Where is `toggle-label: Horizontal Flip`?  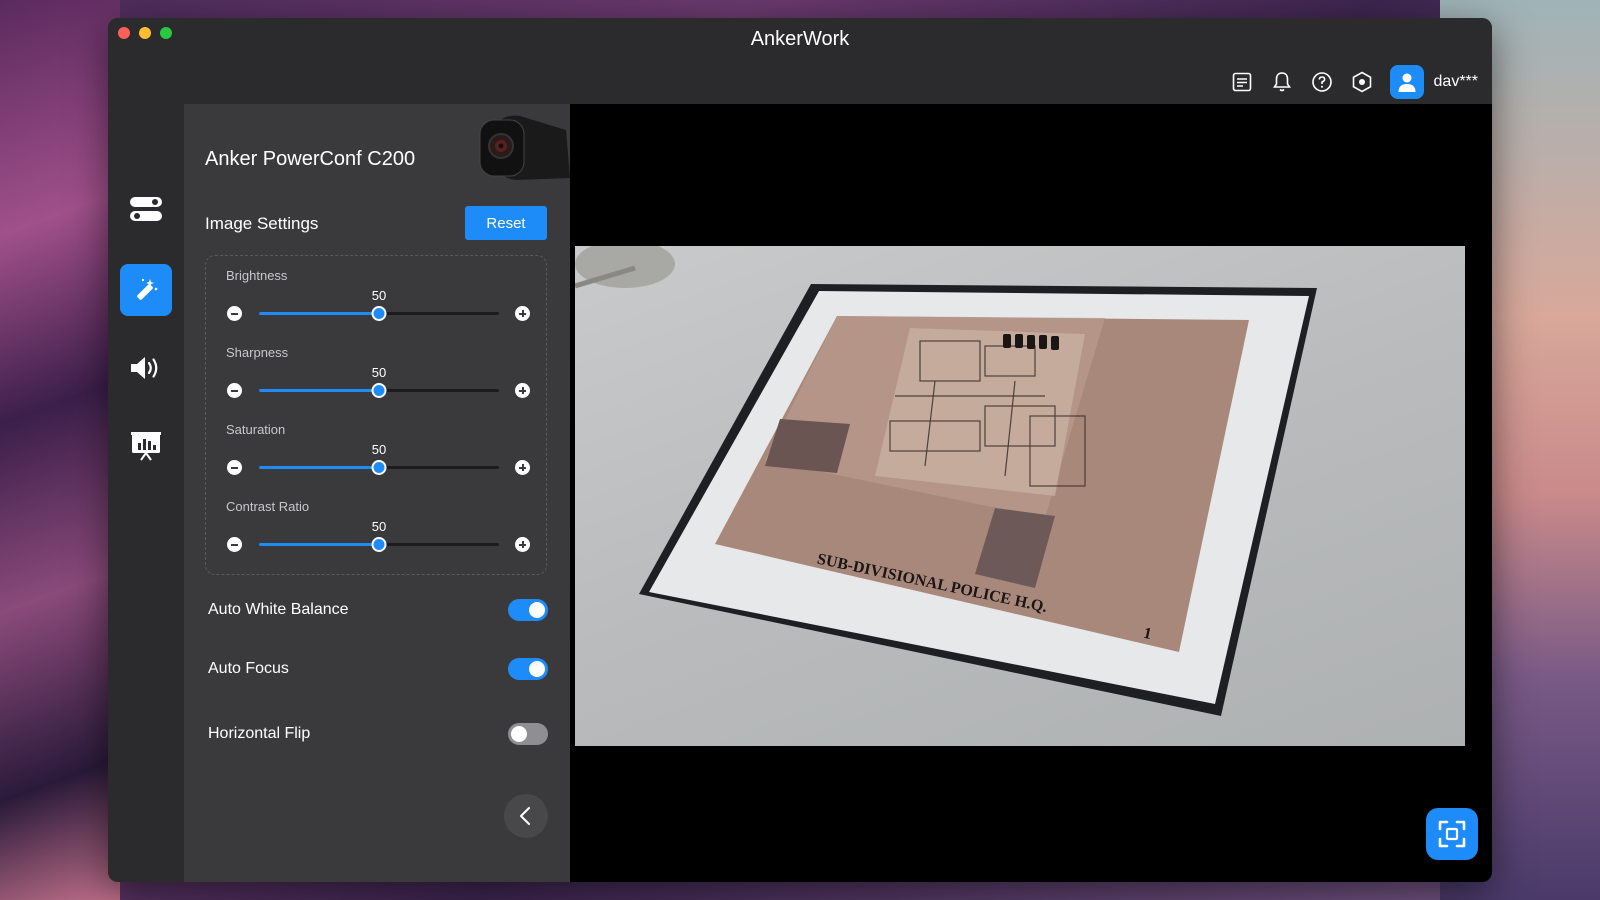
toggle-label: Horizontal Flip is located at coordinates (259, 733).